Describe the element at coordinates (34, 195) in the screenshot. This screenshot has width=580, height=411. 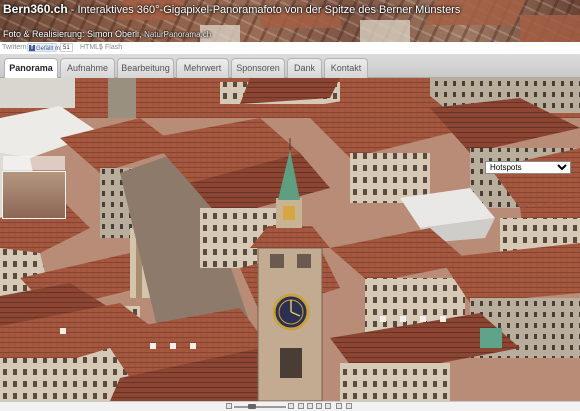
I see `overview-thumbnail` at that location.